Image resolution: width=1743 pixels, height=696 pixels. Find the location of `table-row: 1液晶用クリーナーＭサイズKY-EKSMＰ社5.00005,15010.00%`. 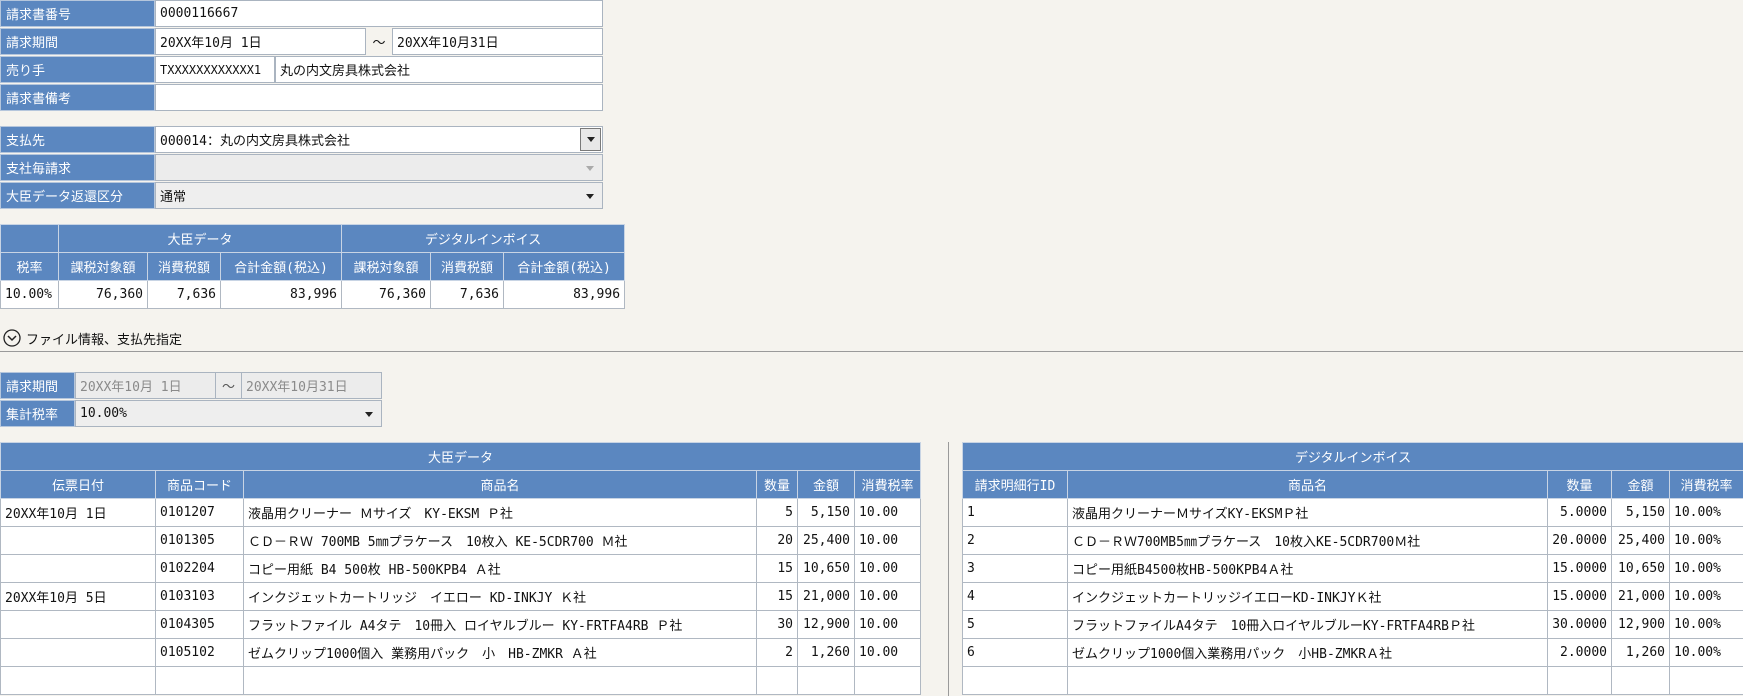

table-row: 1液晶用クリーナーＭサイズKY-EKSMＰ社5.00005,15010.00% is located at coordinates (1353, 513).